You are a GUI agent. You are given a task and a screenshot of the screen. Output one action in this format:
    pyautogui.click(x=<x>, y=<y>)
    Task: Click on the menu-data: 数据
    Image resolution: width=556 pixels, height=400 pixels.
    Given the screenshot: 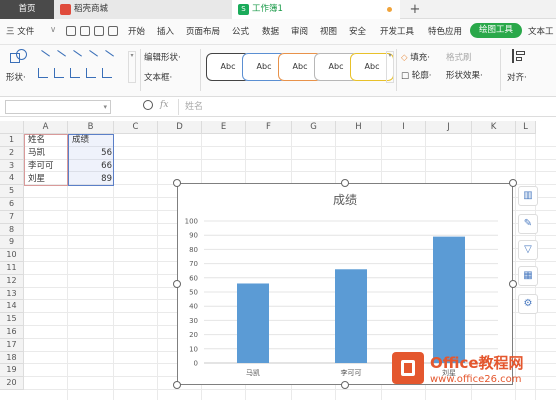 What is the action you would take?
    pyautogui.click(x=270, y=31)
    